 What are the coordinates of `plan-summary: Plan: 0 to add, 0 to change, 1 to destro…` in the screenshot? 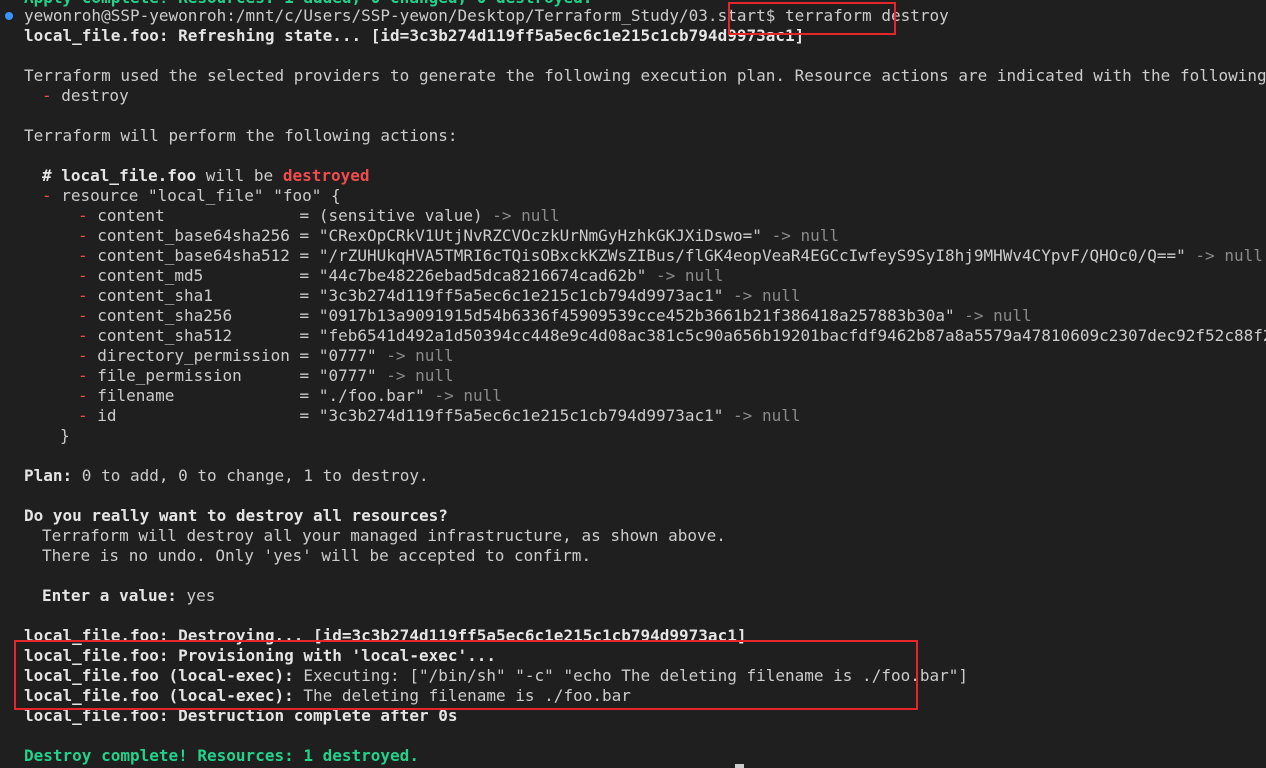 It's located at (226, 476).